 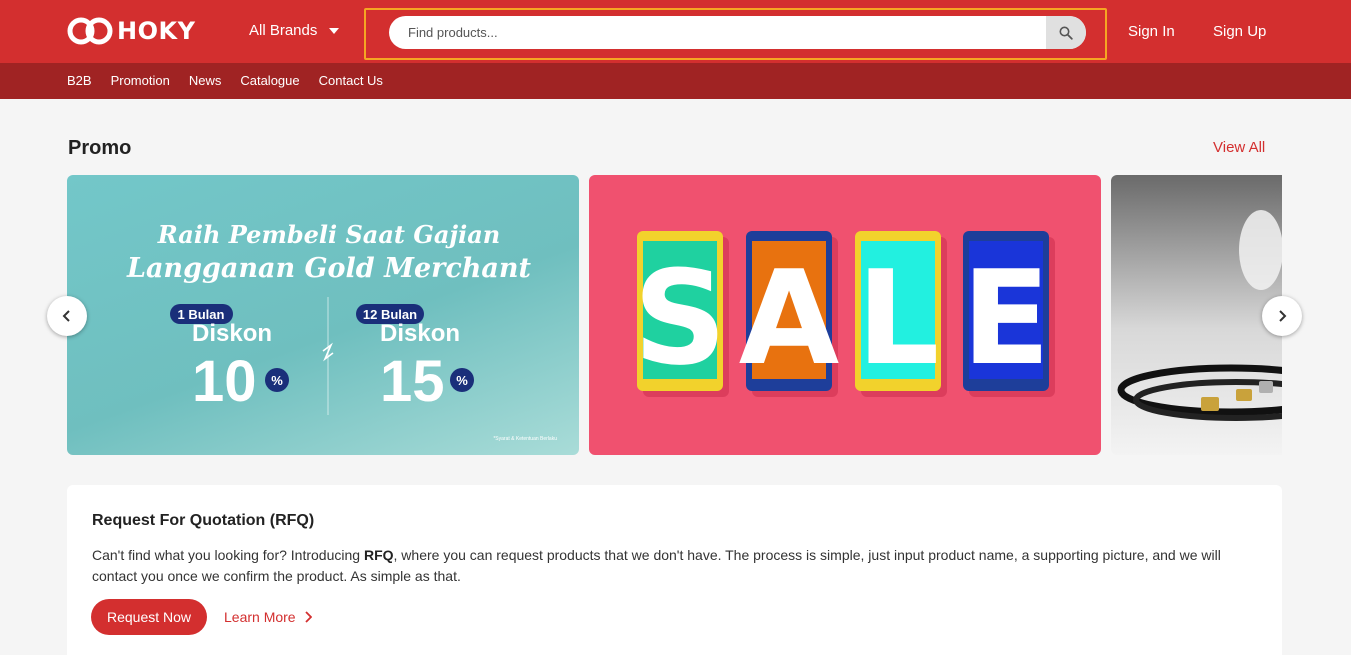 What do you see at coordinates (334, 30) in the screenshot?
I see `caret-down-icon` at bounding box center [334, 30].